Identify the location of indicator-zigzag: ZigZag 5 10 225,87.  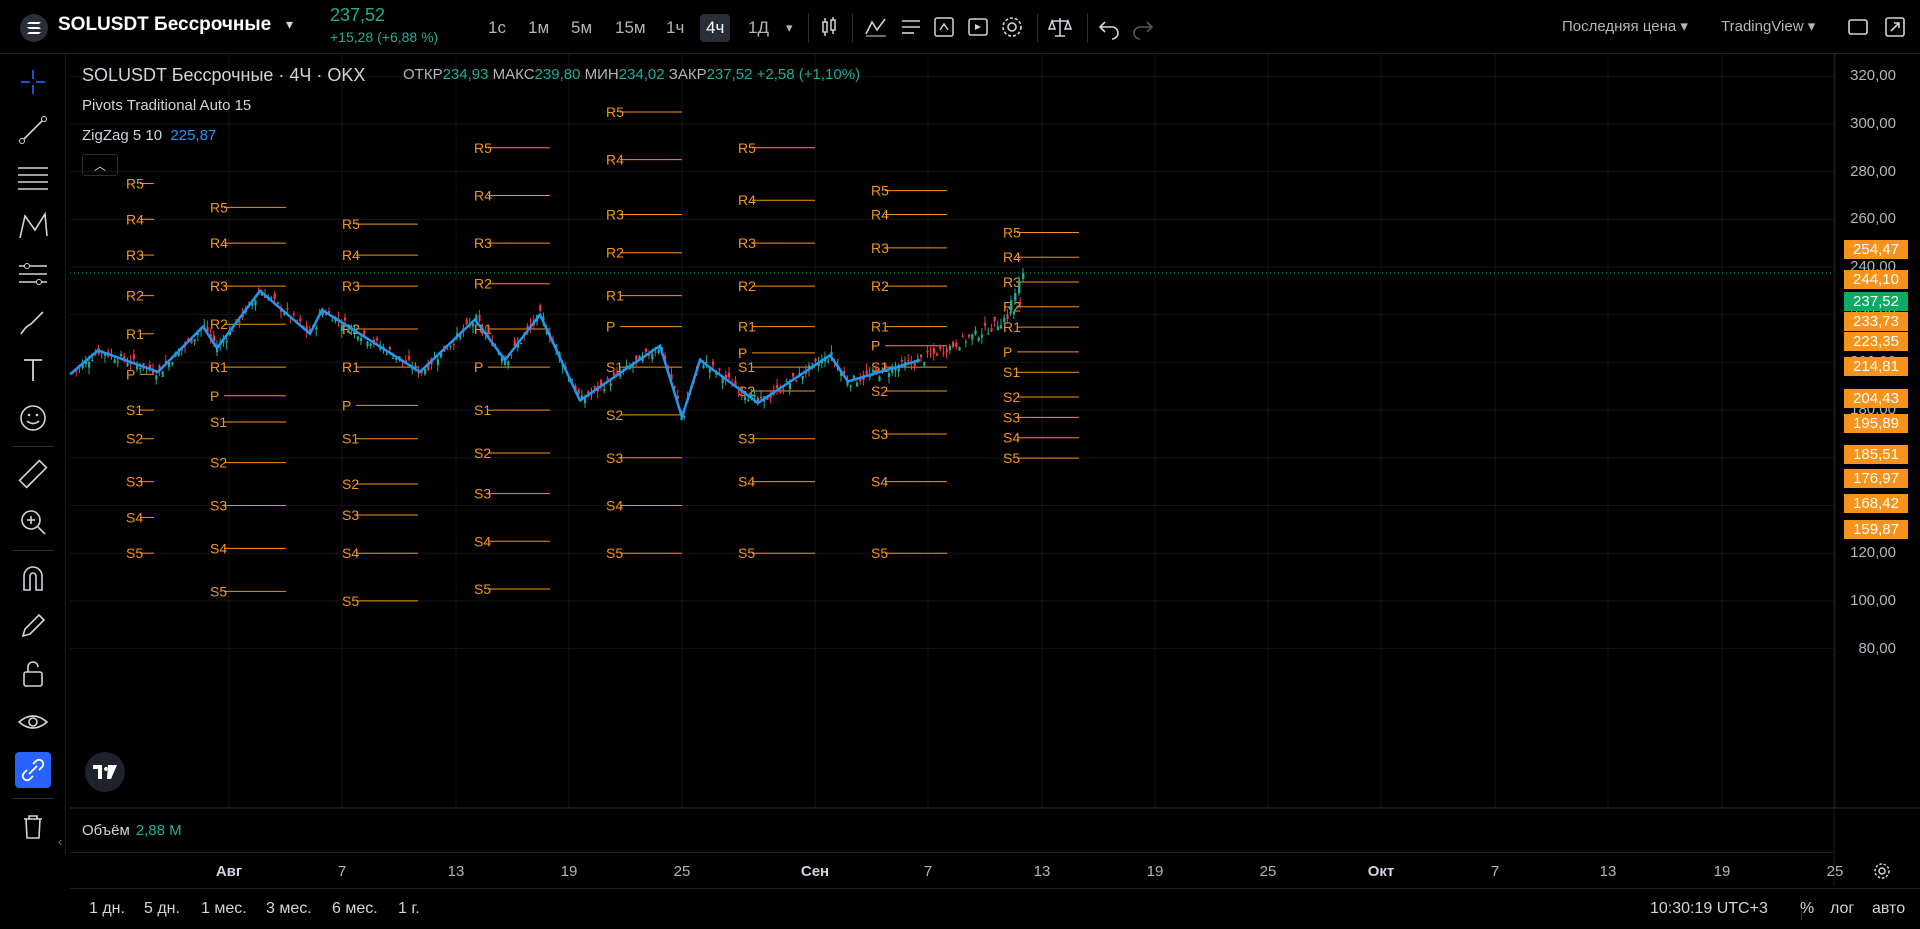
(149, 135).